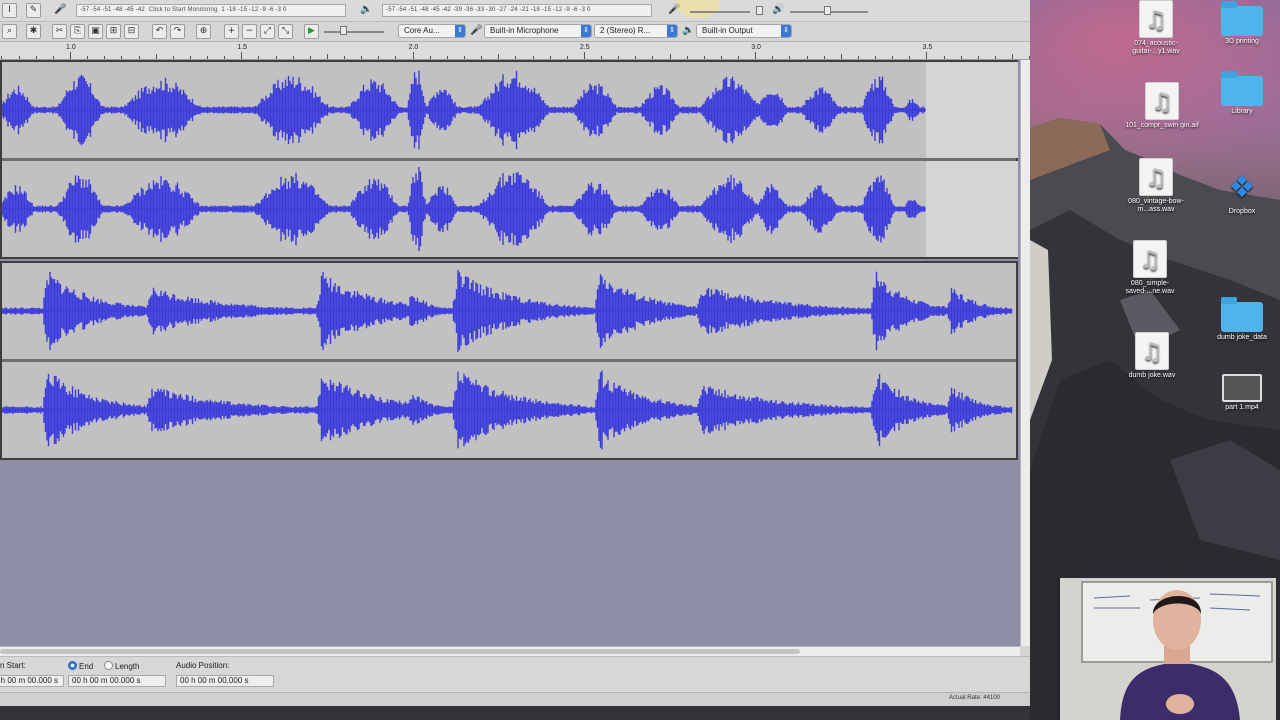 The image size is (1280, 720). What do you see at coordinates (72, 665) in the screenshot?
I see `end-radio-button` at bounding box center [72, 665].